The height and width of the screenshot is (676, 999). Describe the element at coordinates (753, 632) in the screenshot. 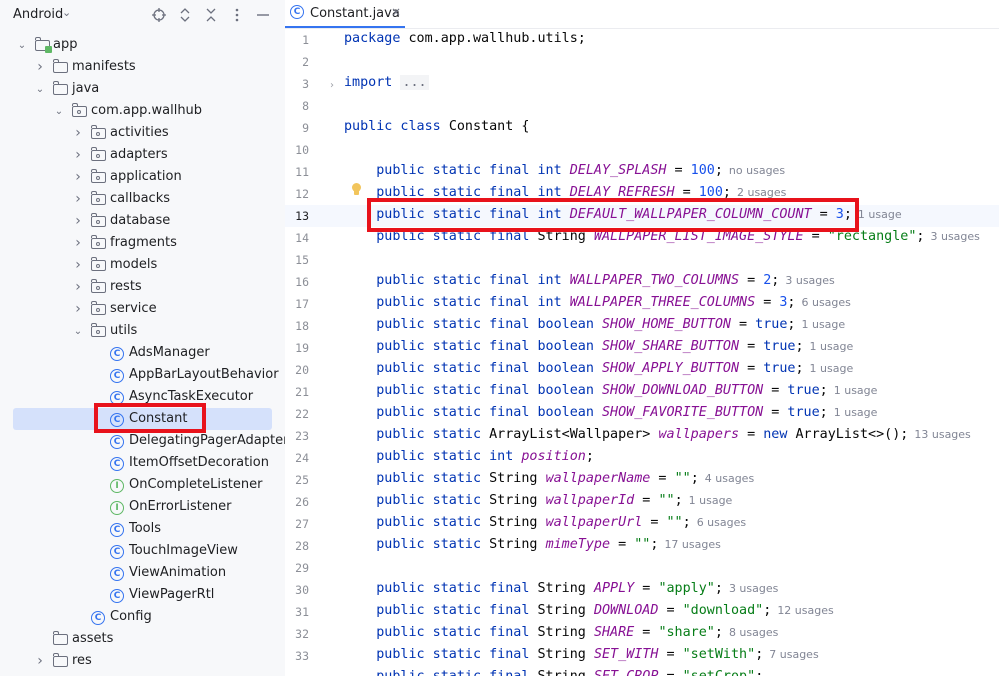

I see `usage-hint: 8 usages` at that location.